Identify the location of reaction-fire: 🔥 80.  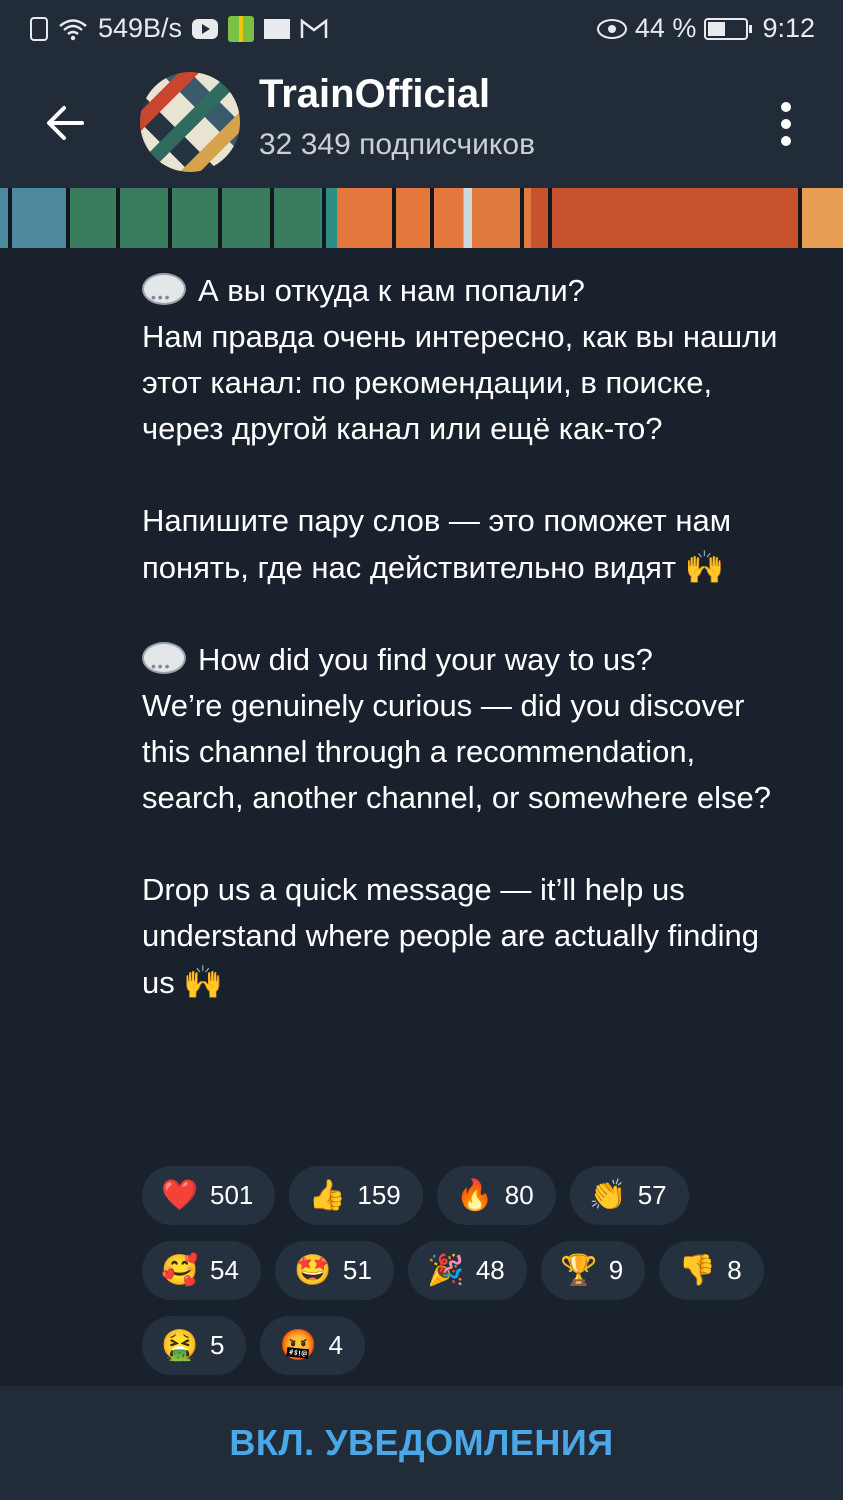
(496, 1195).